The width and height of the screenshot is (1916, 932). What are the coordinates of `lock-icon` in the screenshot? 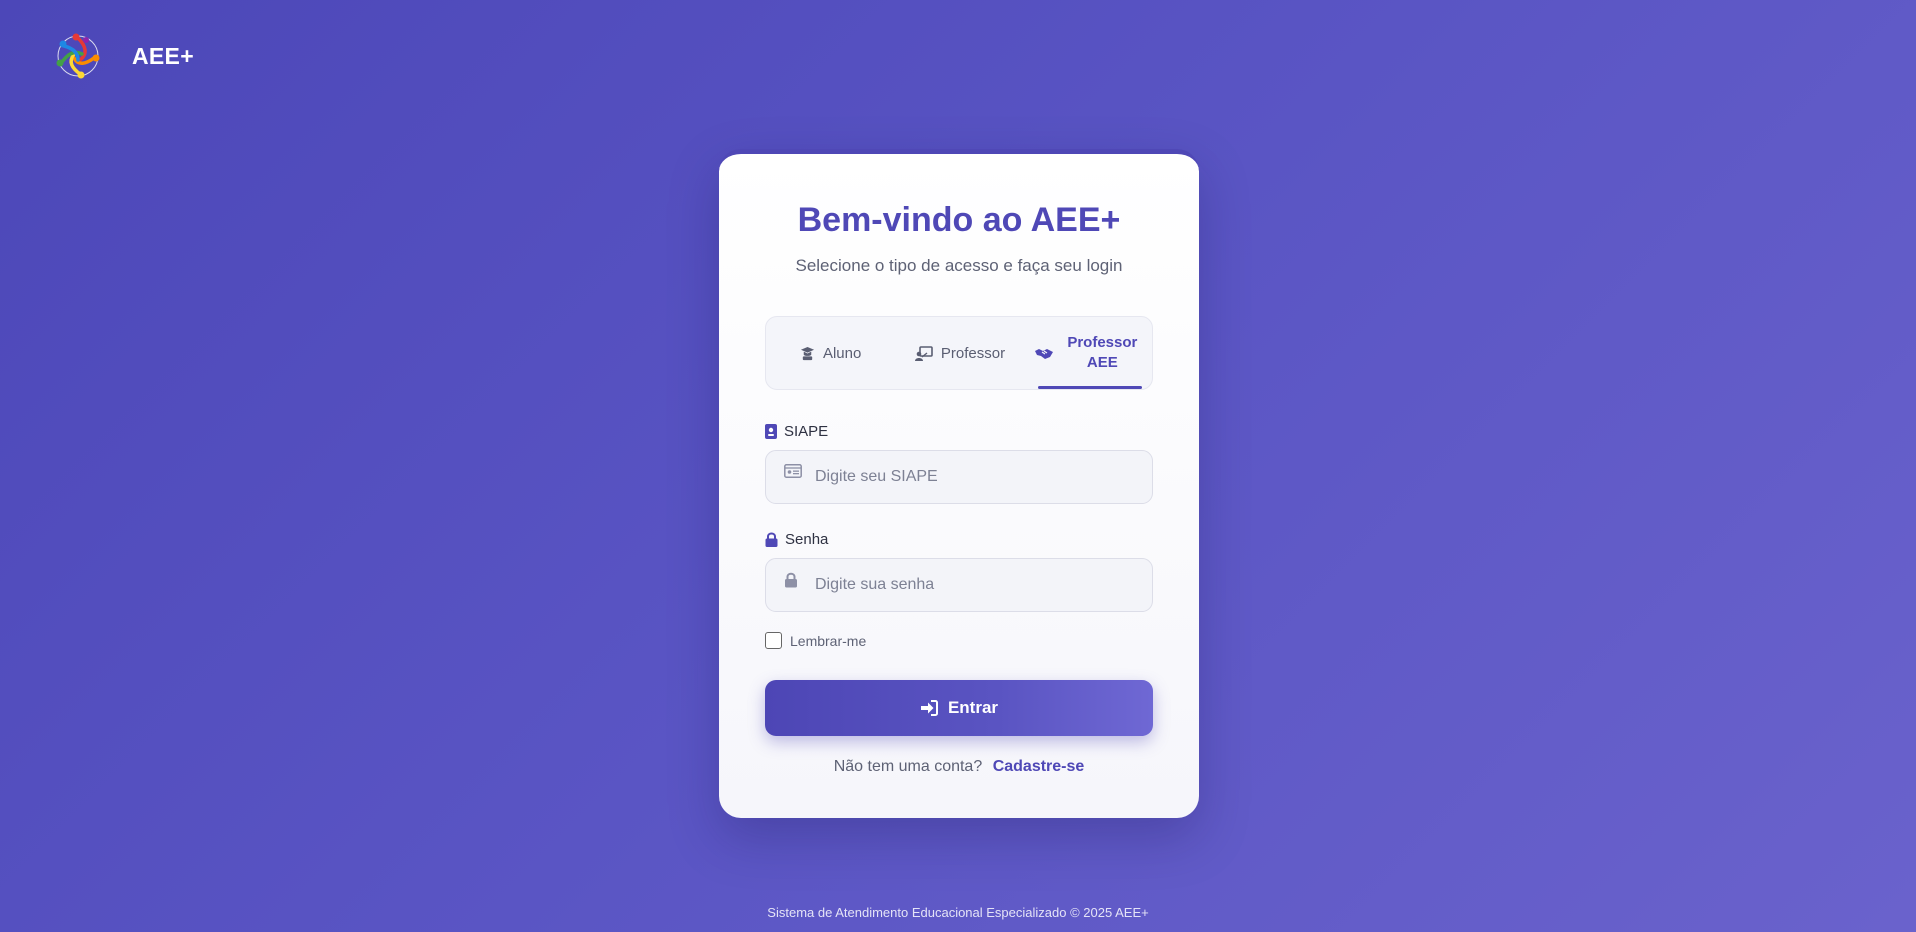 It's located at (771, 539).